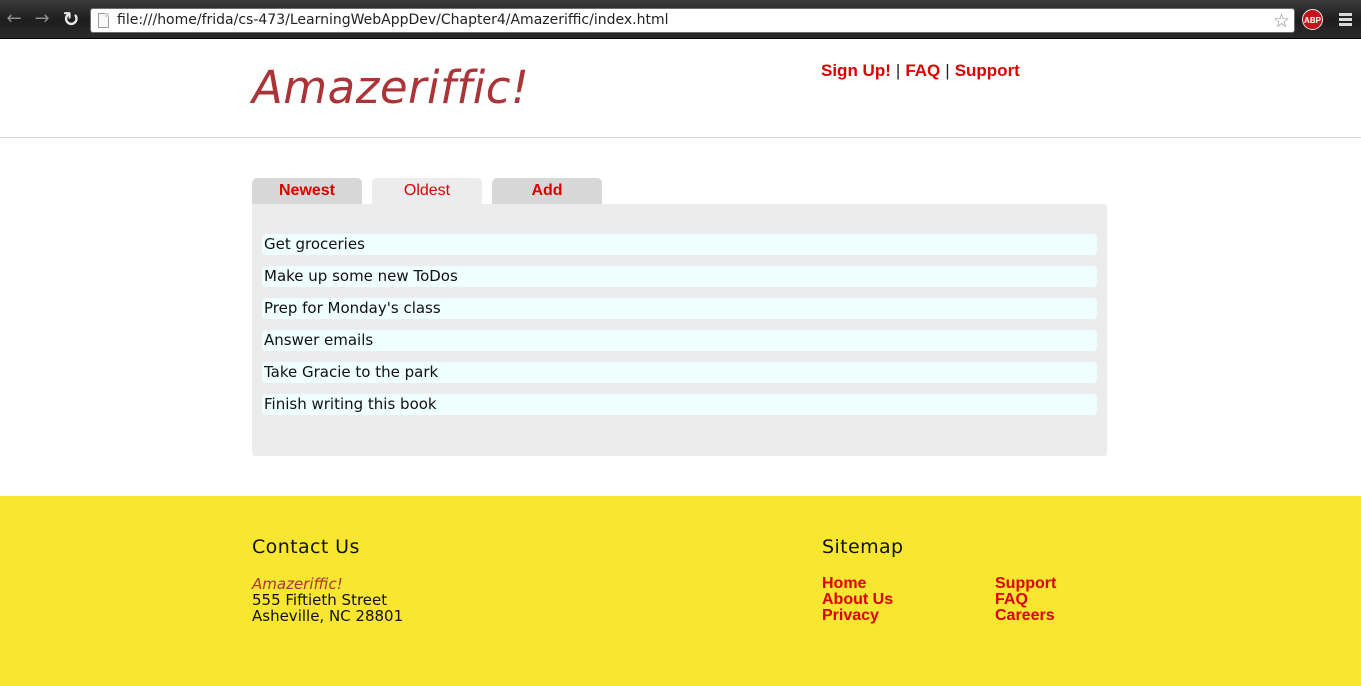 Image resolution: width=1361 pixels, height=686 pixels. Describe the element at coordinates (856, 70) in the screenshot. I see `signup-link: Sign Up!` at that location.